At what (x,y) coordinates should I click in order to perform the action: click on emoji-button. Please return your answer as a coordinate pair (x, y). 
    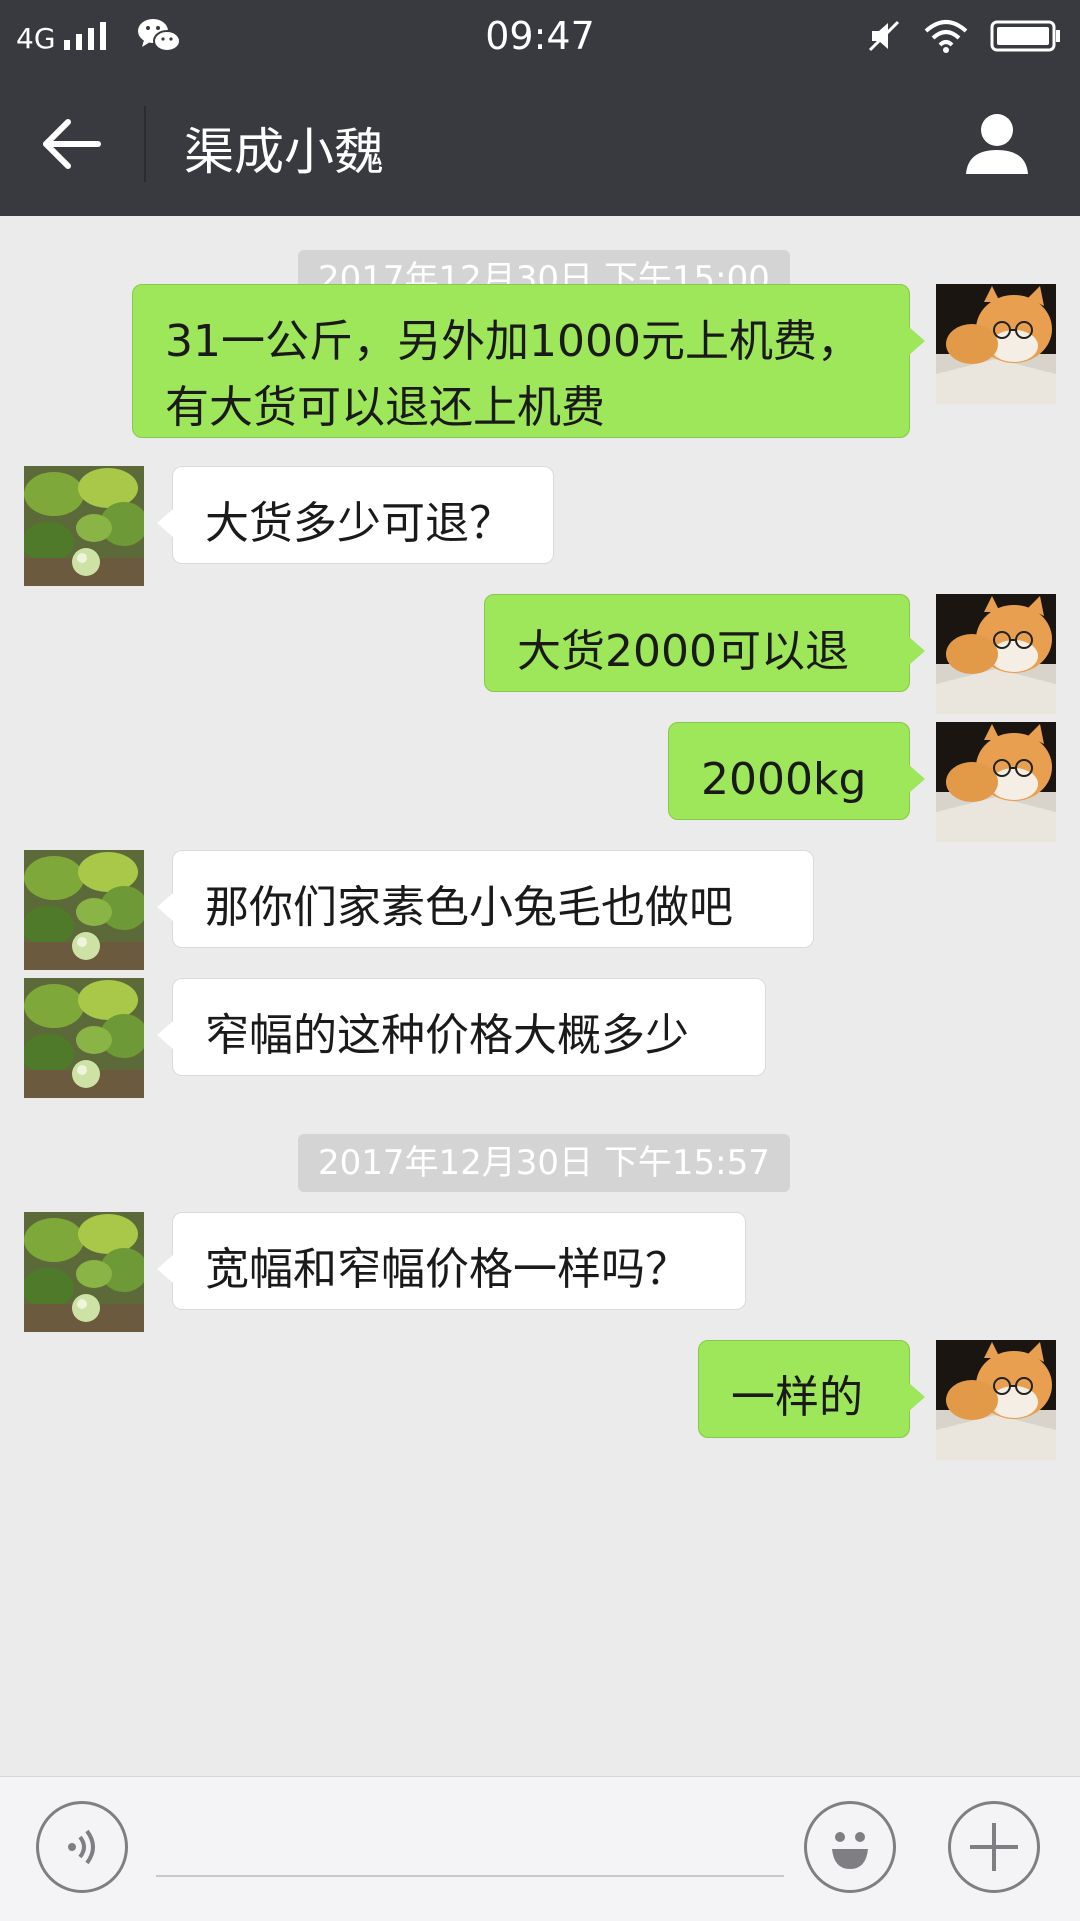
    Looking at the image, I should click on (850, 1847).